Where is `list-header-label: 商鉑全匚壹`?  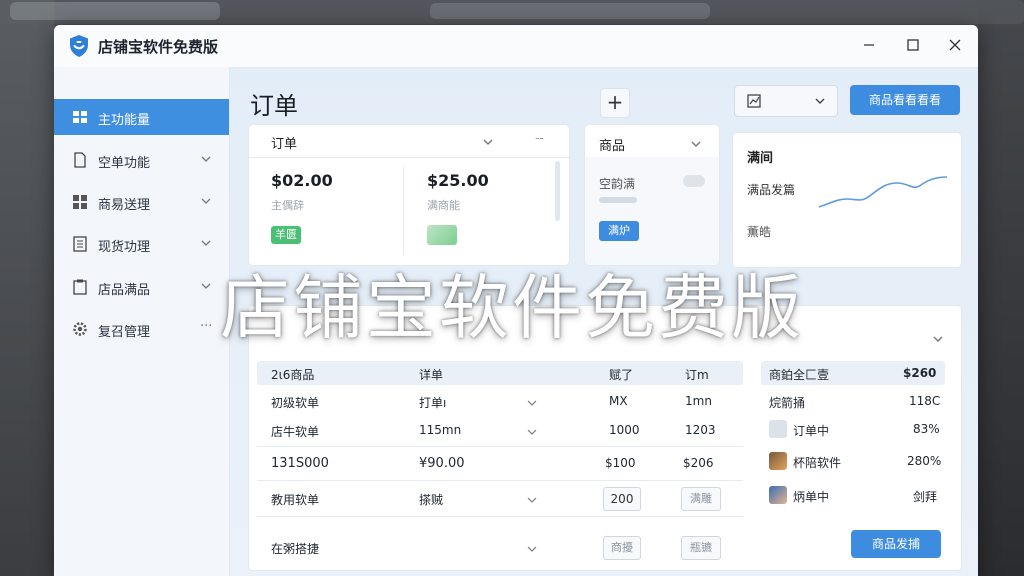
list-header-label: 商鉑全匚壹 is located at coordinates (799, 375).